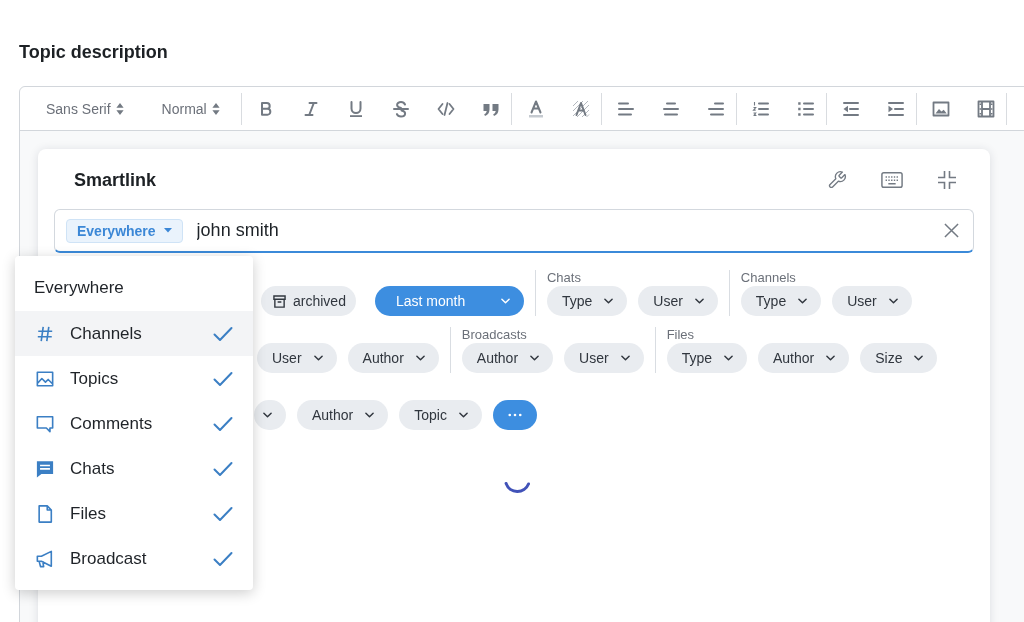  I want to click on speech-bubble-icon, so click(45, 423).